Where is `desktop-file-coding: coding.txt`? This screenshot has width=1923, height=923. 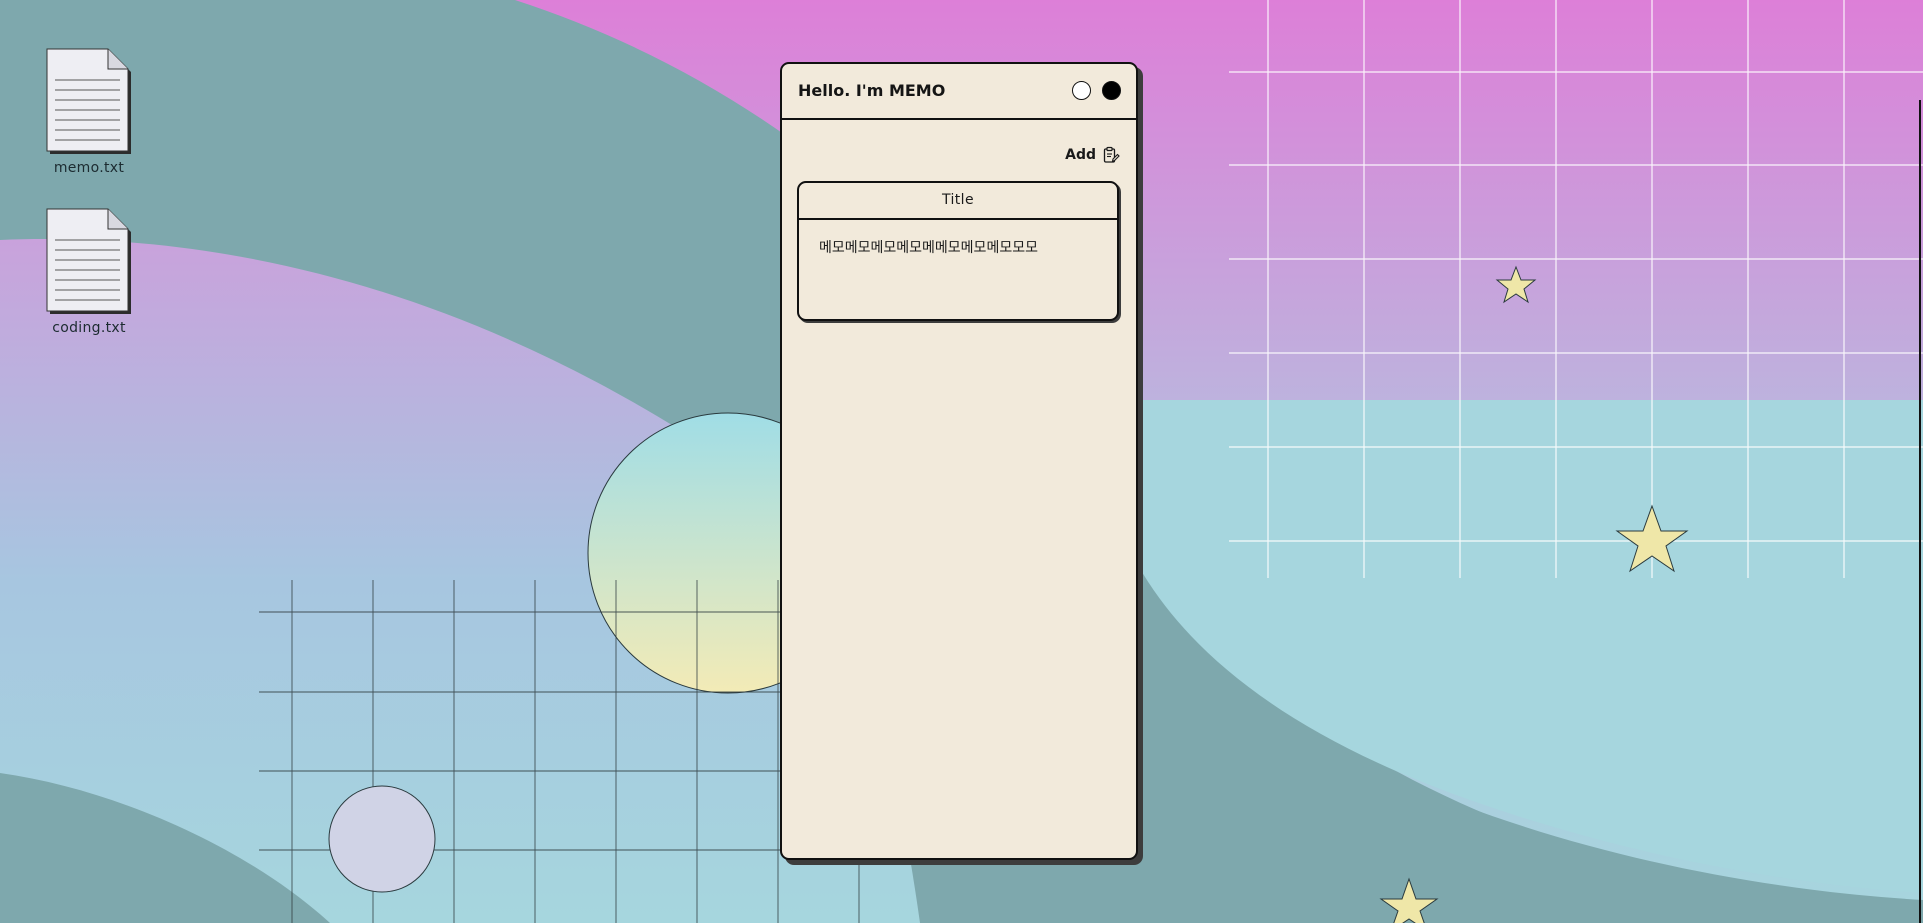 desktop-file-coding: coding.txt is located at coordinates (89, 272).